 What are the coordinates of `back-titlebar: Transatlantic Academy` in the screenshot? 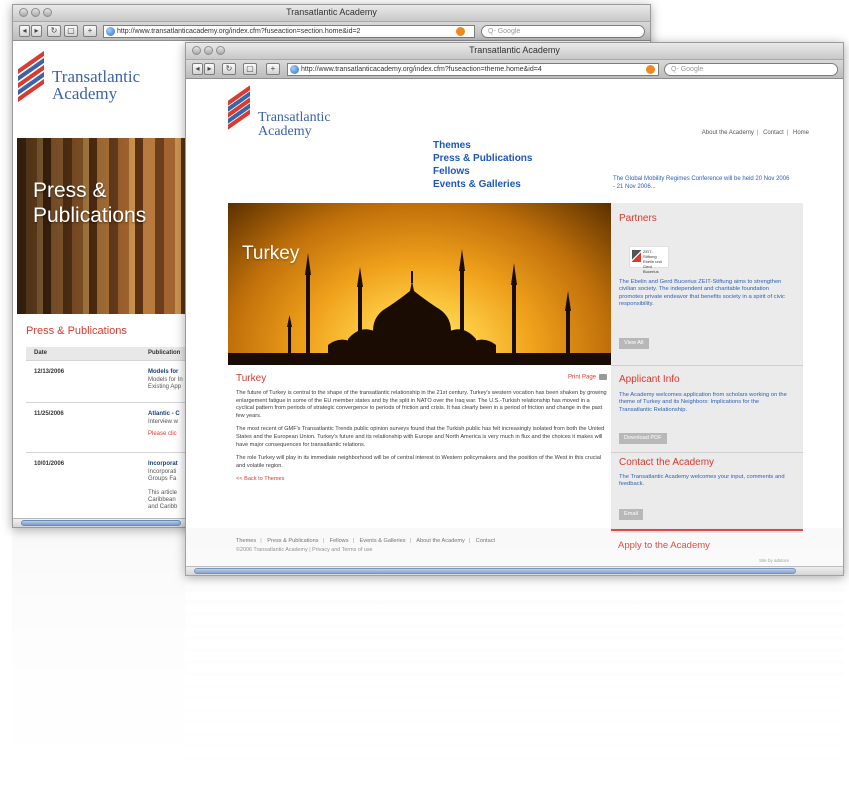 It's located at (331, 13).